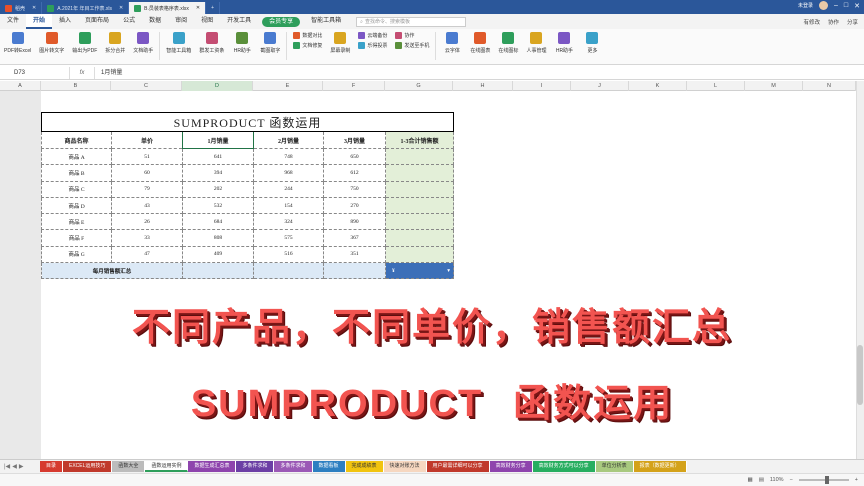 The image size is (864, 486). What do you see at coordinates (354, 140) in the screenshot?
I see `table-header-cell: 3月销量` at bounding box center [354, 140].